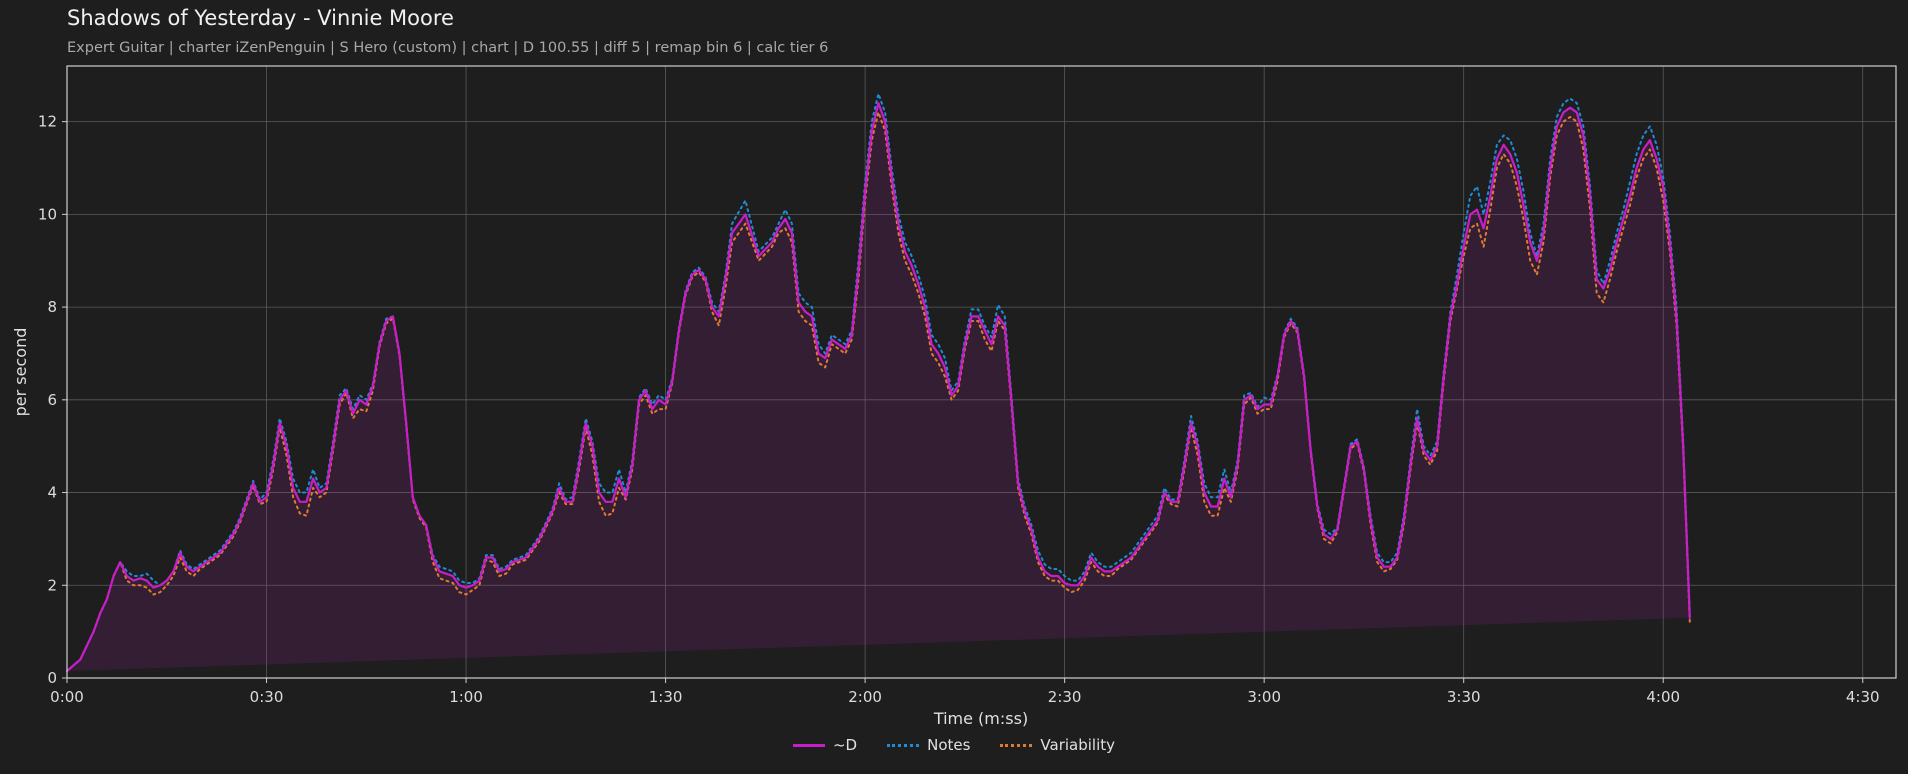 The height and width of the screenshot is (774, 1908). Describe the element at coordinates (1663, 697) in the screenshot. I see `x-tick-label: 4:00` at that location.